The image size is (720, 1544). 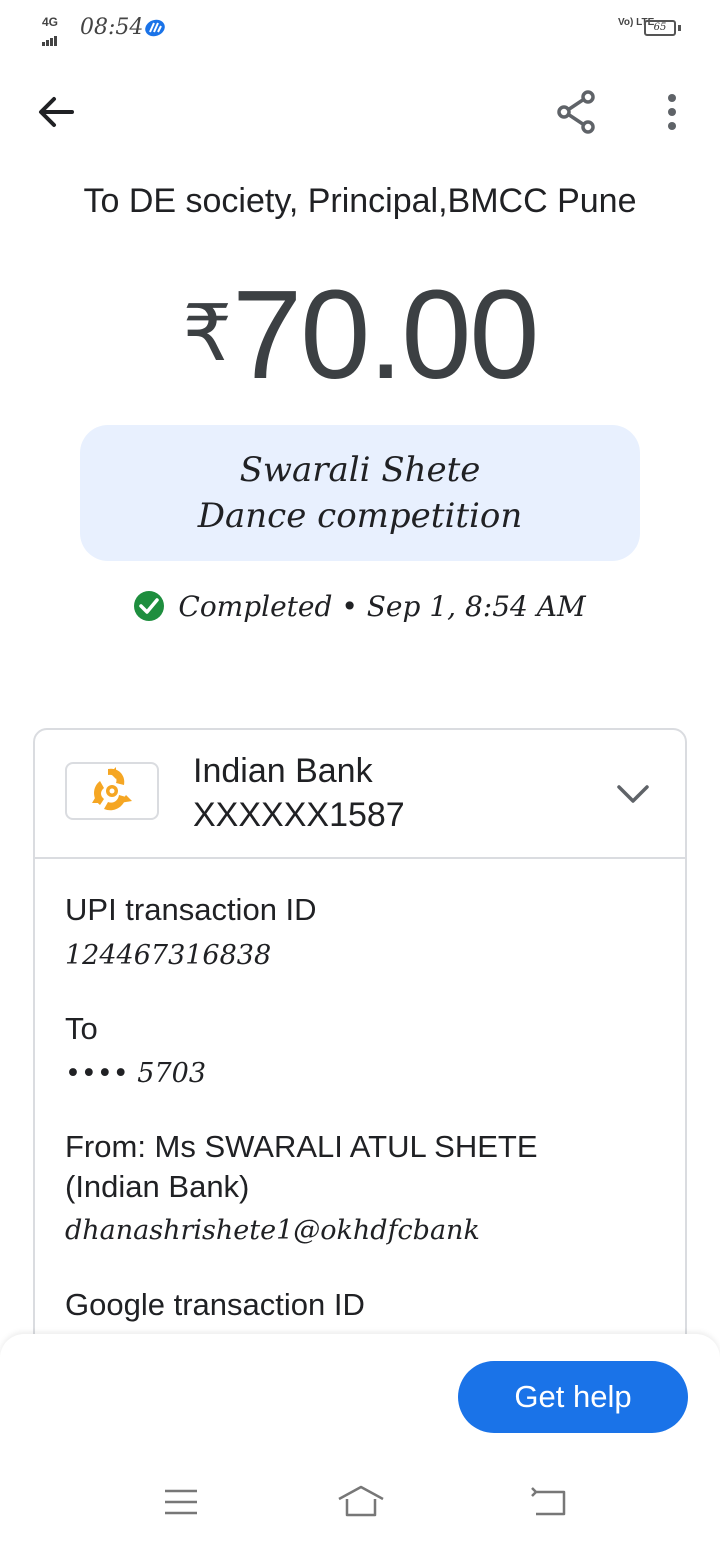 What do you see at coordinates (157, 1186) in the screenshot?
I see `from-bank-label: (Indian Bank)` at bounding box center [157, 1186].